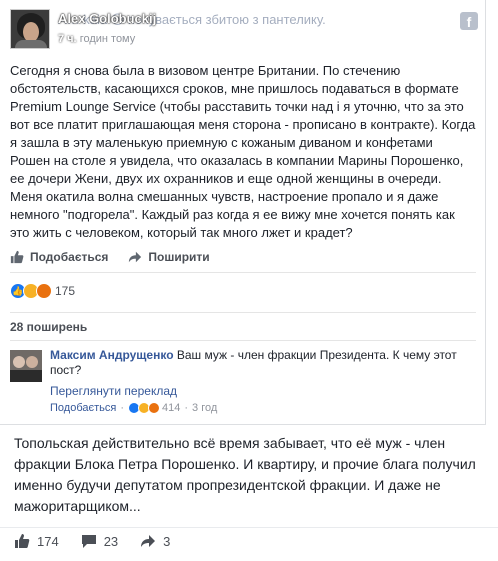 The width and height of the screenshot is (498, 561). I want to click on watermark-name: Alex Golobuckij, so click(107, 18).